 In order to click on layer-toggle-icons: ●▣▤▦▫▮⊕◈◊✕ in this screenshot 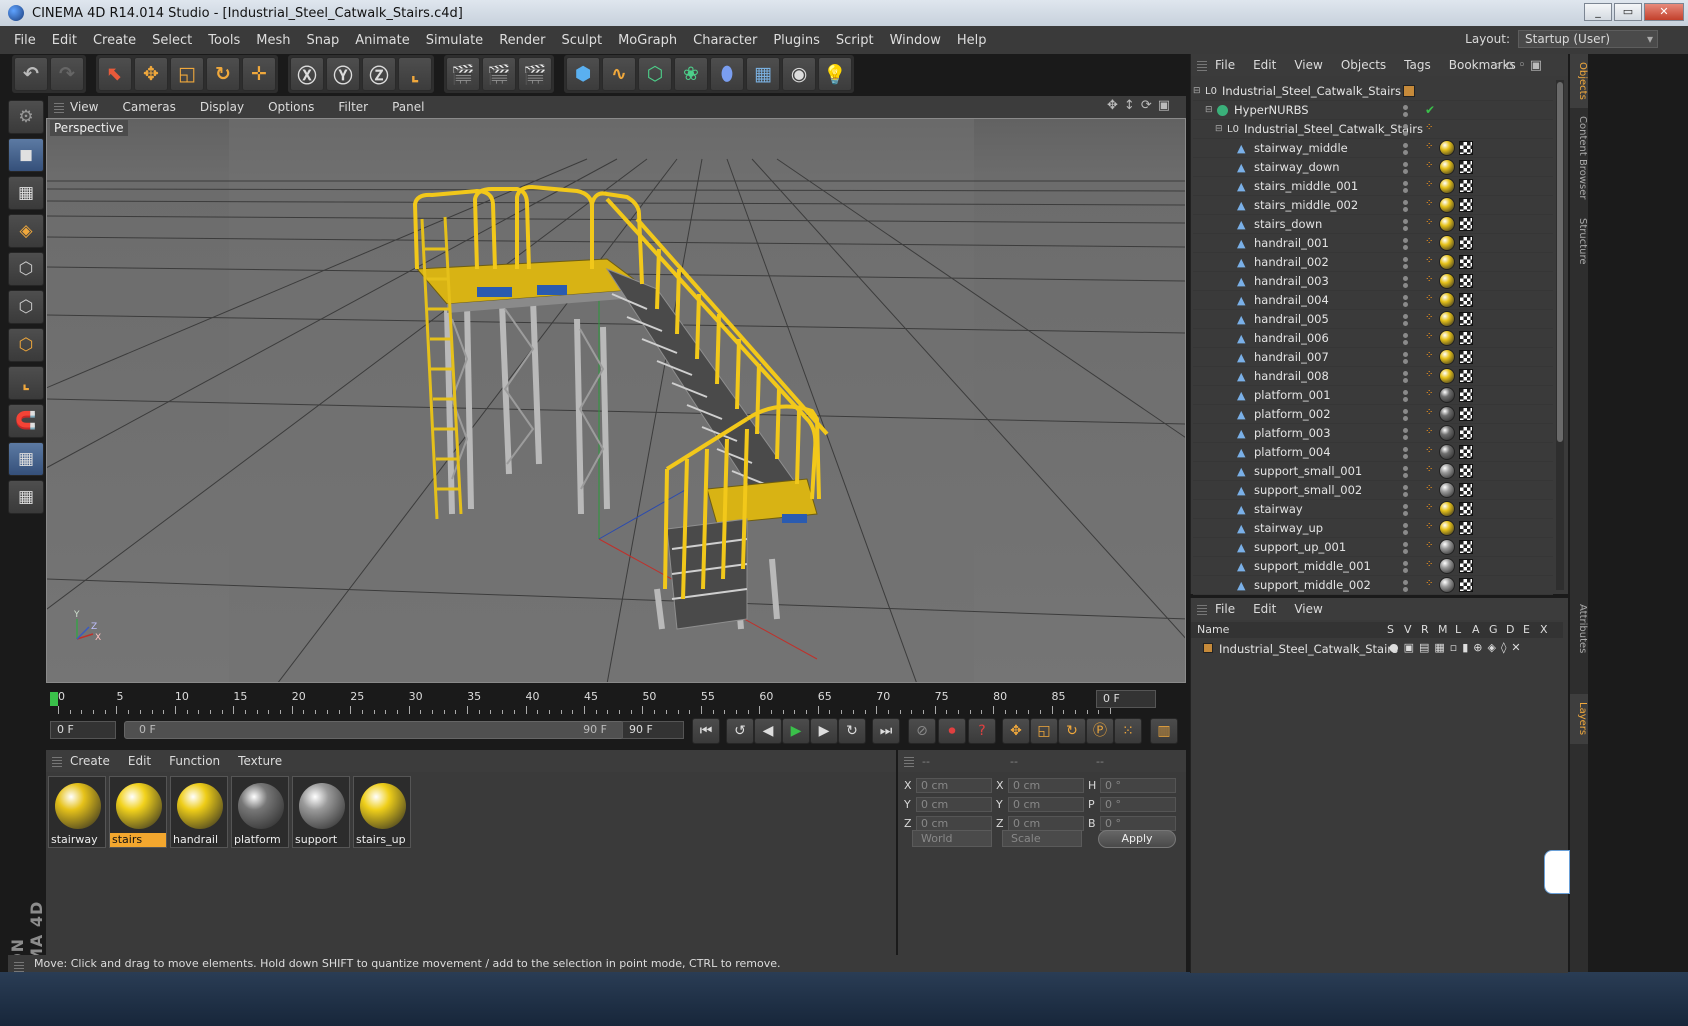, I will do `click(1457, 647)`.